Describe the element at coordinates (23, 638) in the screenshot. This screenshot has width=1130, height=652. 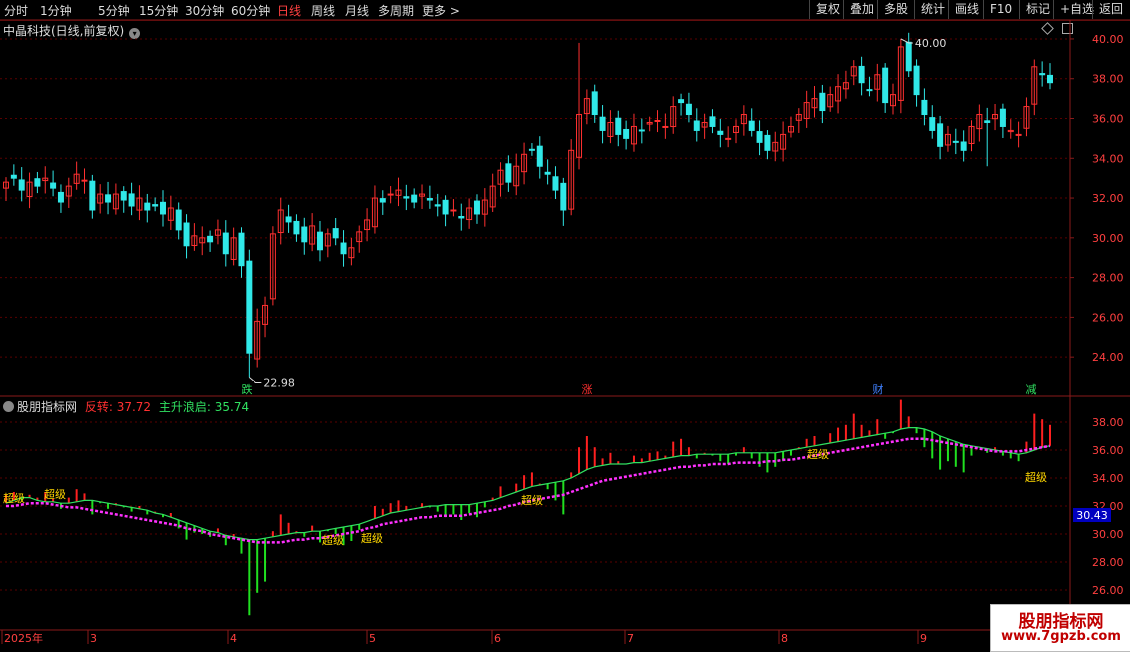
I see `date-tick-label: 2025年` at that location.